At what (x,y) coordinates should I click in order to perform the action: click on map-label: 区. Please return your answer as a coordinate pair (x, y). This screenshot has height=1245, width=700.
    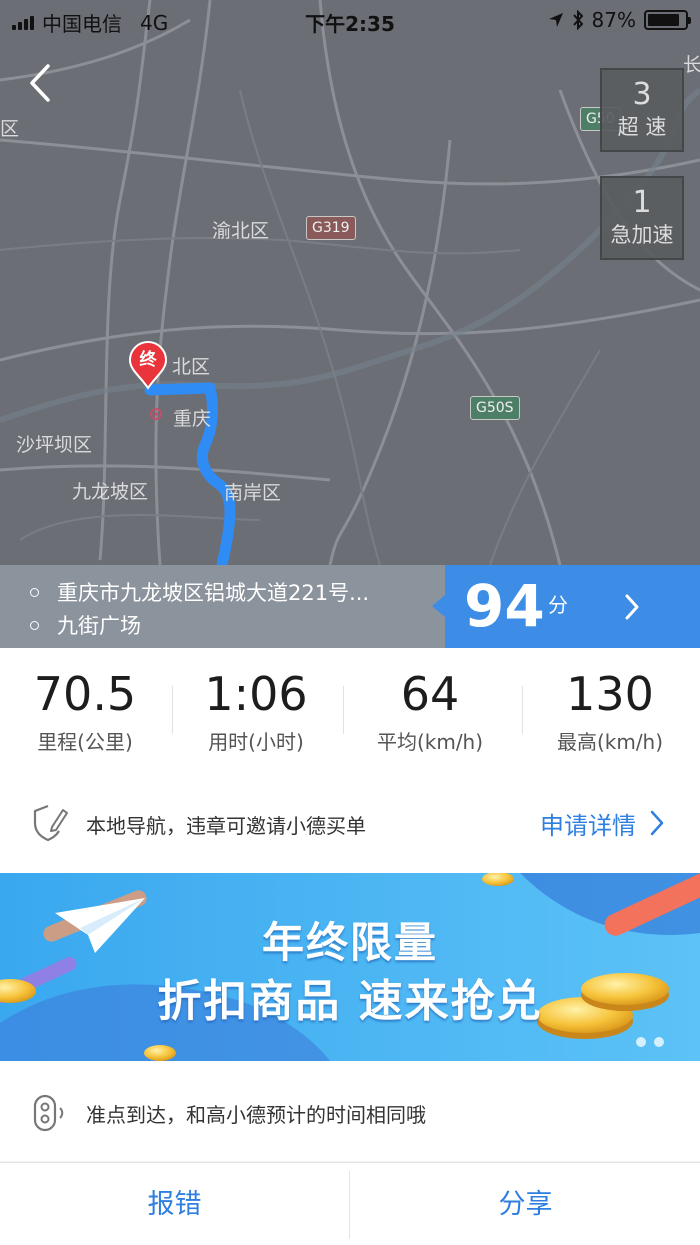
    Looking at the image, I should click on (10, 129).